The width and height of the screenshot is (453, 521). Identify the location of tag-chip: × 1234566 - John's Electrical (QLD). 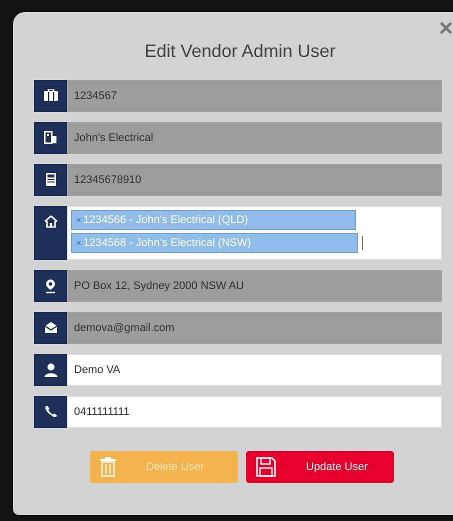
(213, 220).